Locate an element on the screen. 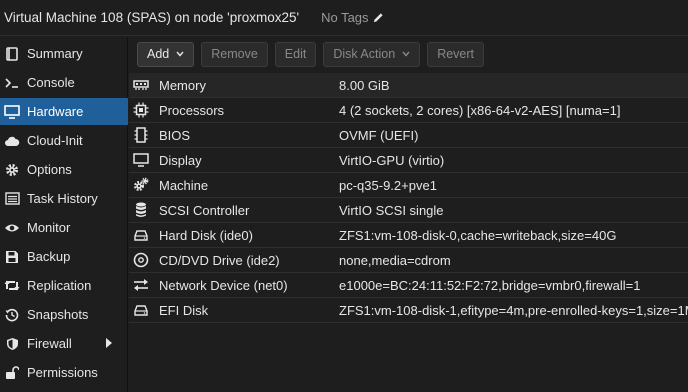 Image resolution: width=688 pixels, height=392 pixels. sidebar-item-monitor: Monitor is located at coordinates (64, 227).